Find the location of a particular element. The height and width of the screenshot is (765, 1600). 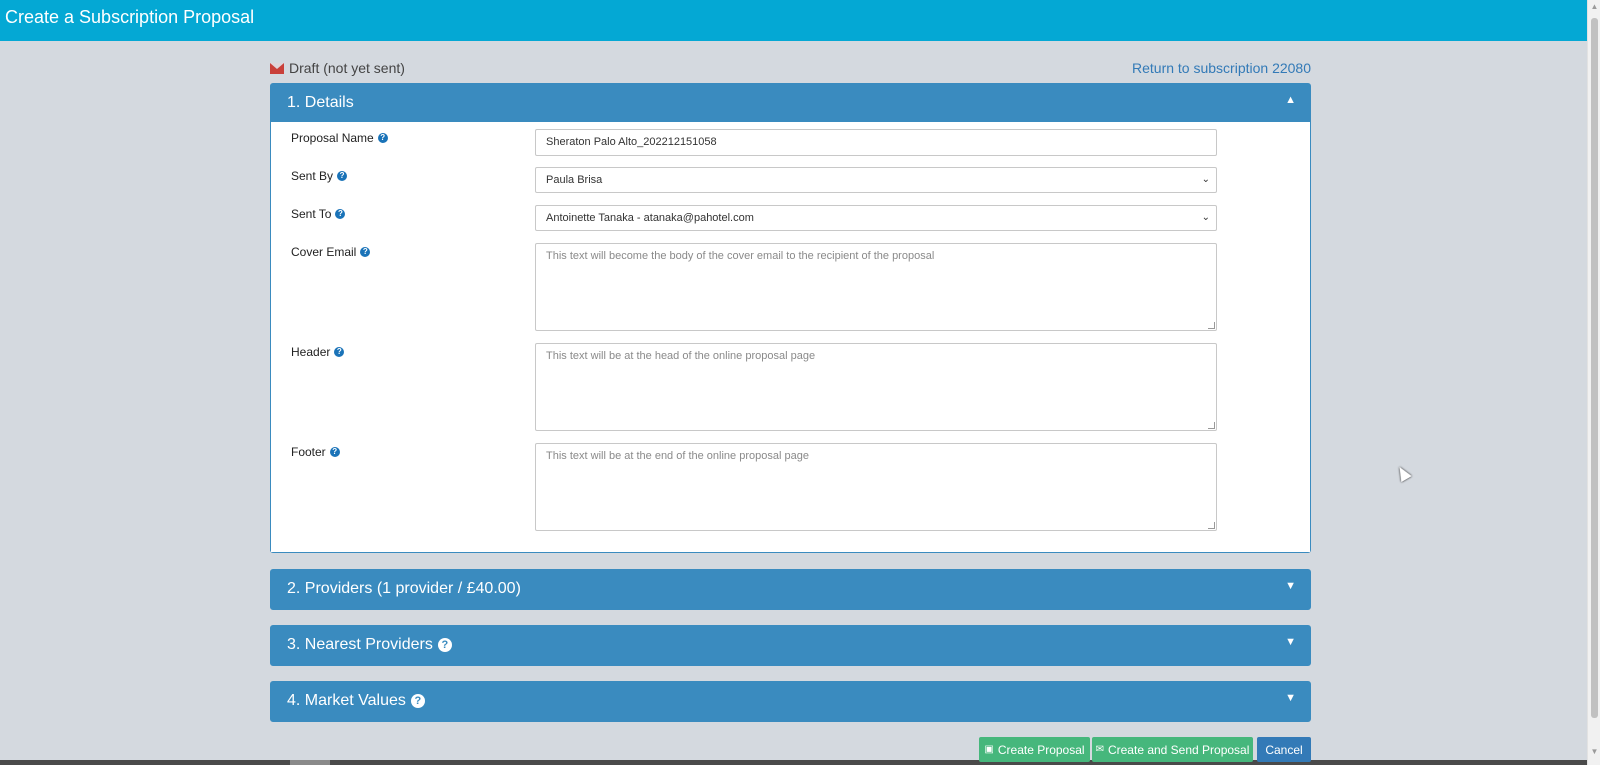

cancel-button: Cancel is located at coordinates (1284, 749).